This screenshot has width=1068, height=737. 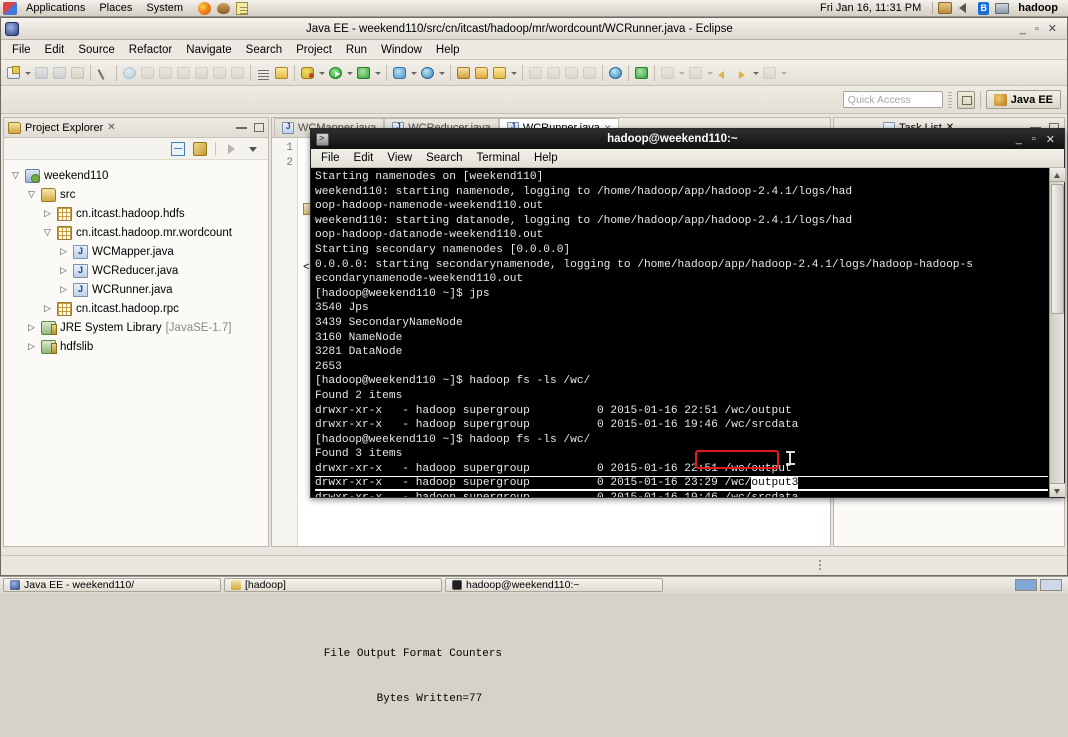 I want to click on debug-dropdown-icon, so click(x=321, y=73).